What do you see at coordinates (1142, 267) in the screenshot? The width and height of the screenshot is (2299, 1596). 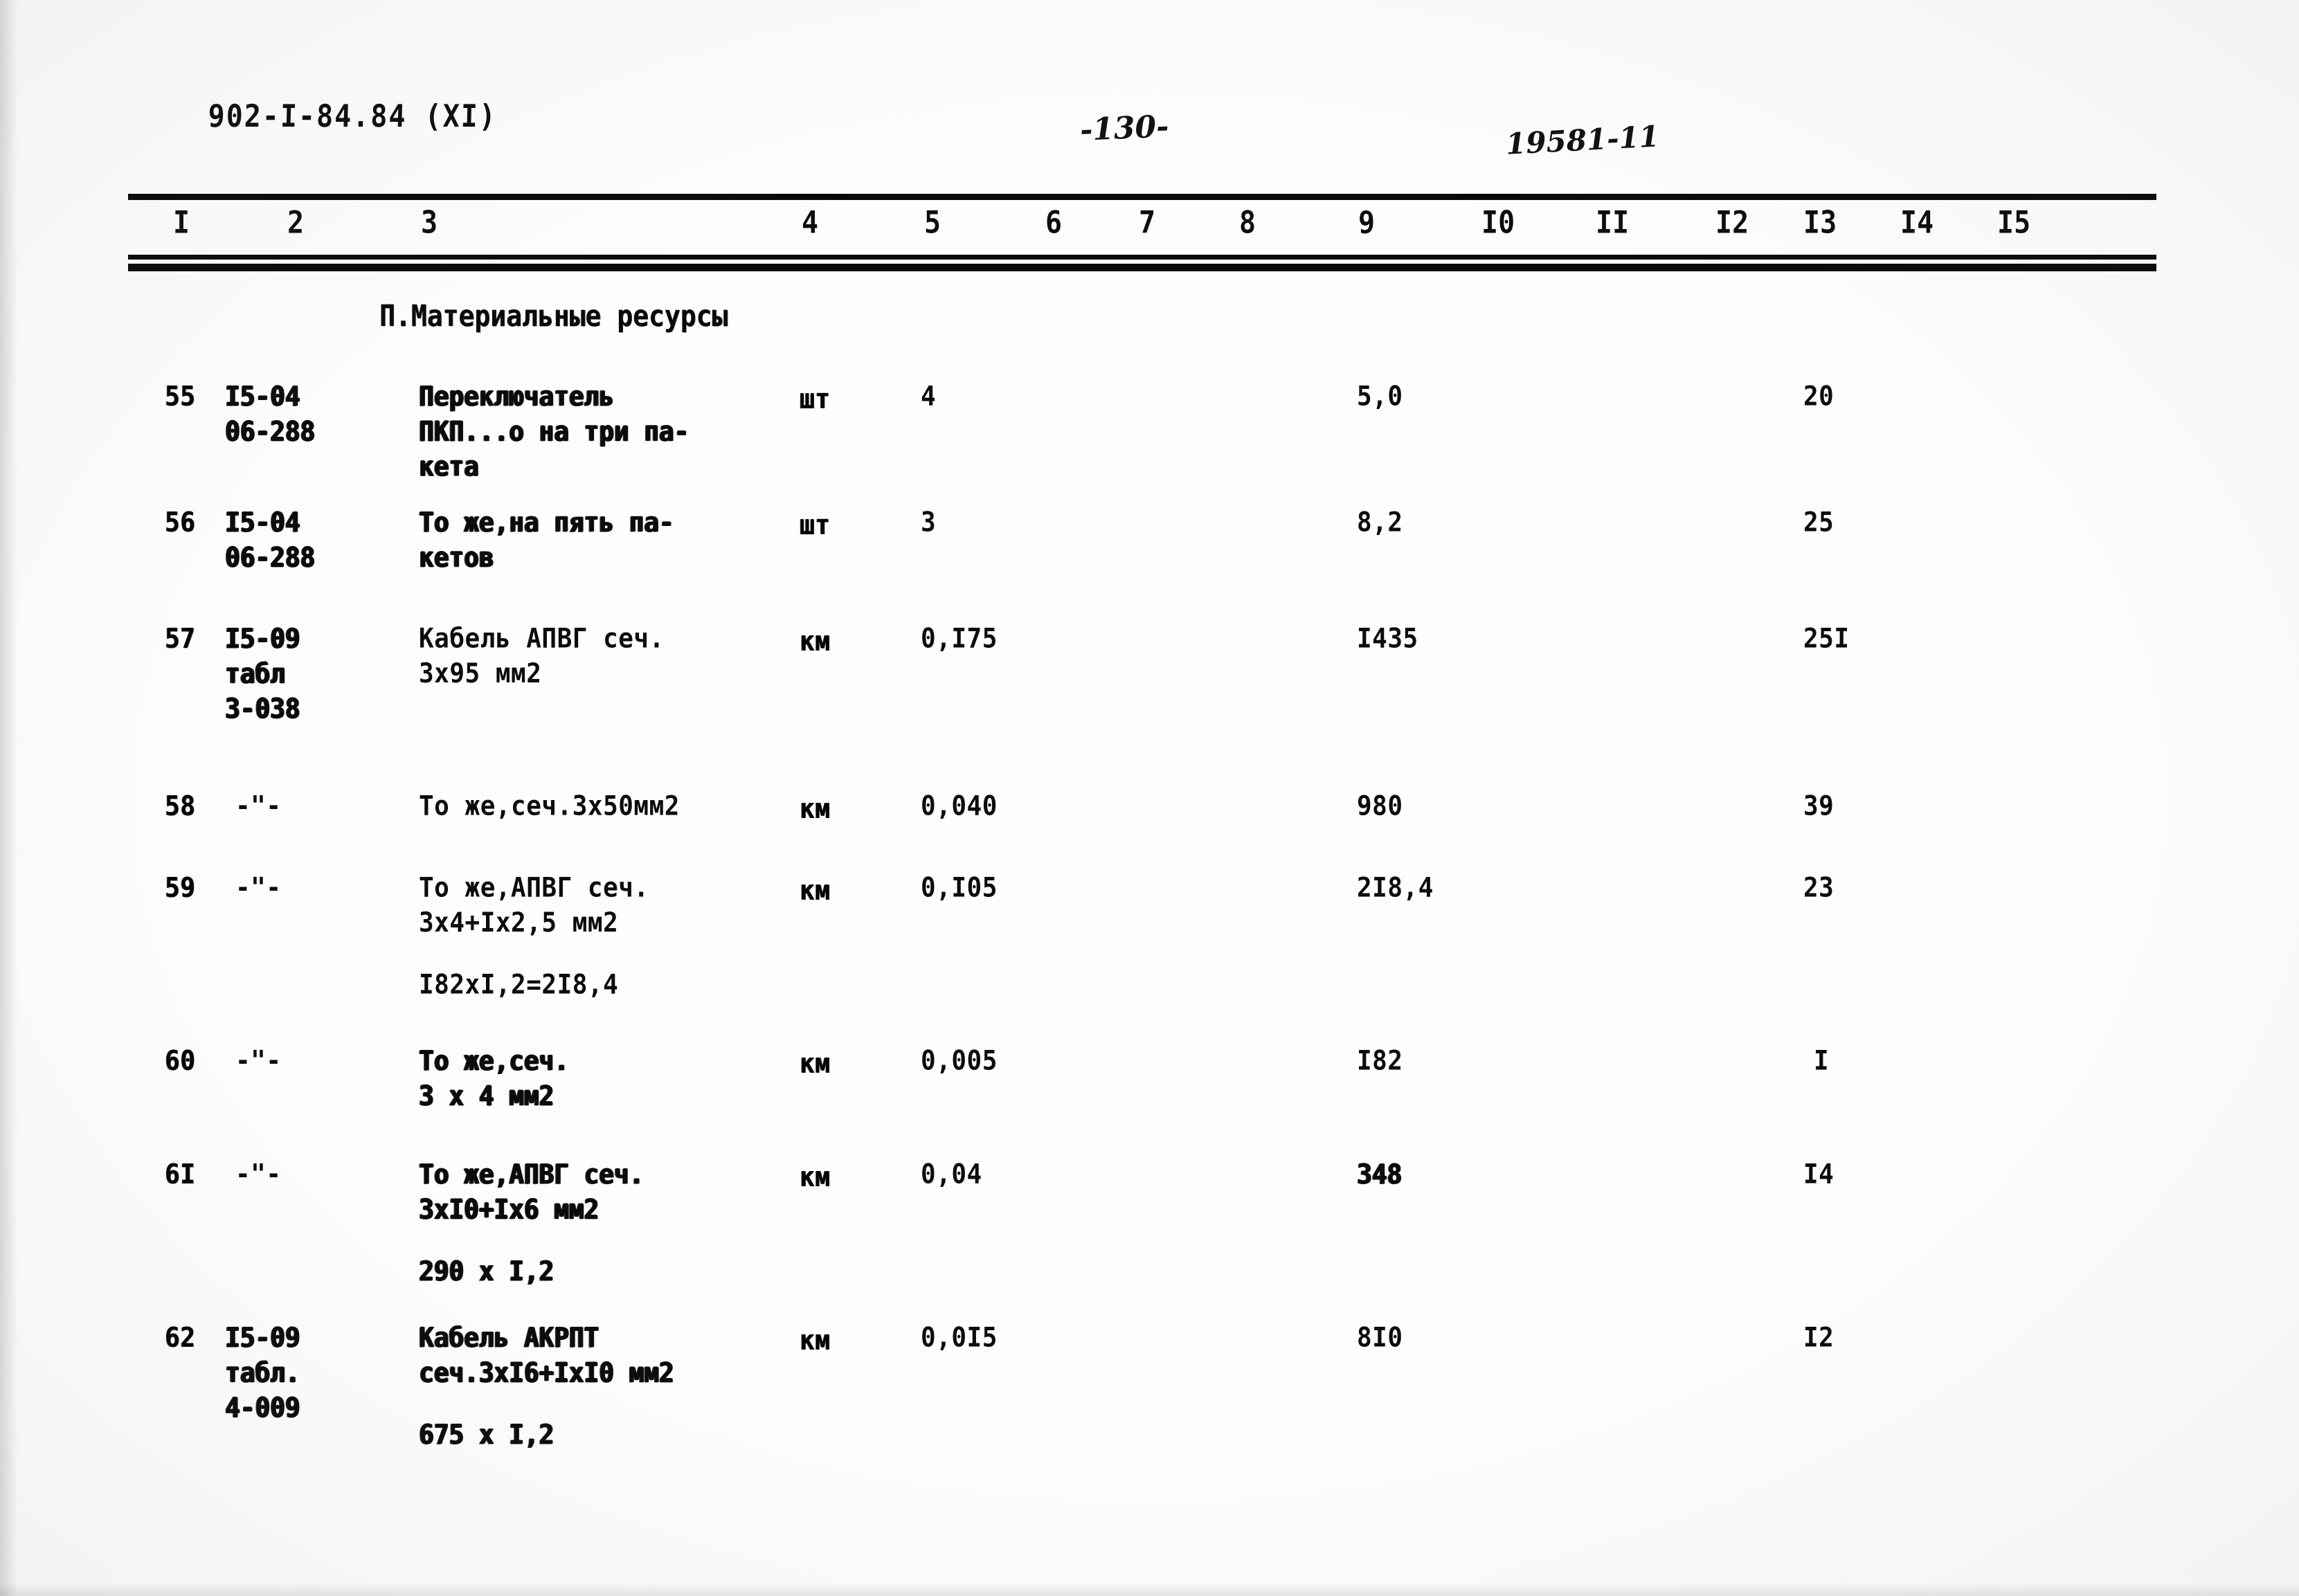 I see `table-rule-mid-b` at bounding box center [1142, 267].